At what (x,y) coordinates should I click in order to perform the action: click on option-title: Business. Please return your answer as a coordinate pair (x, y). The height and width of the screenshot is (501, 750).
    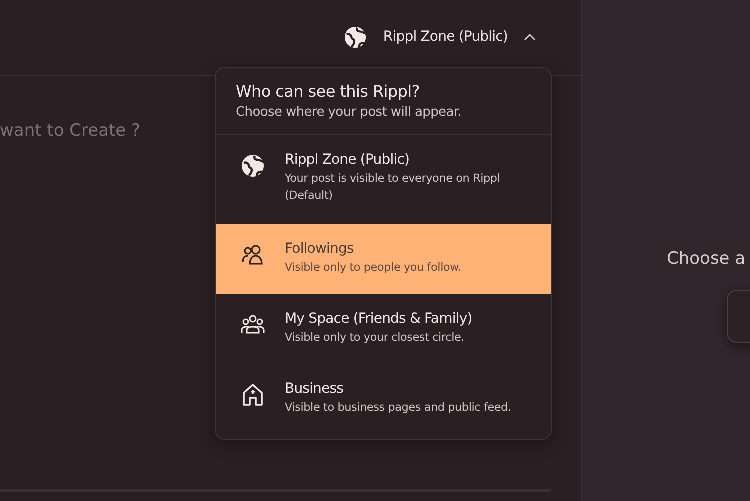
    Looking at the image, I should click on (315, 389).